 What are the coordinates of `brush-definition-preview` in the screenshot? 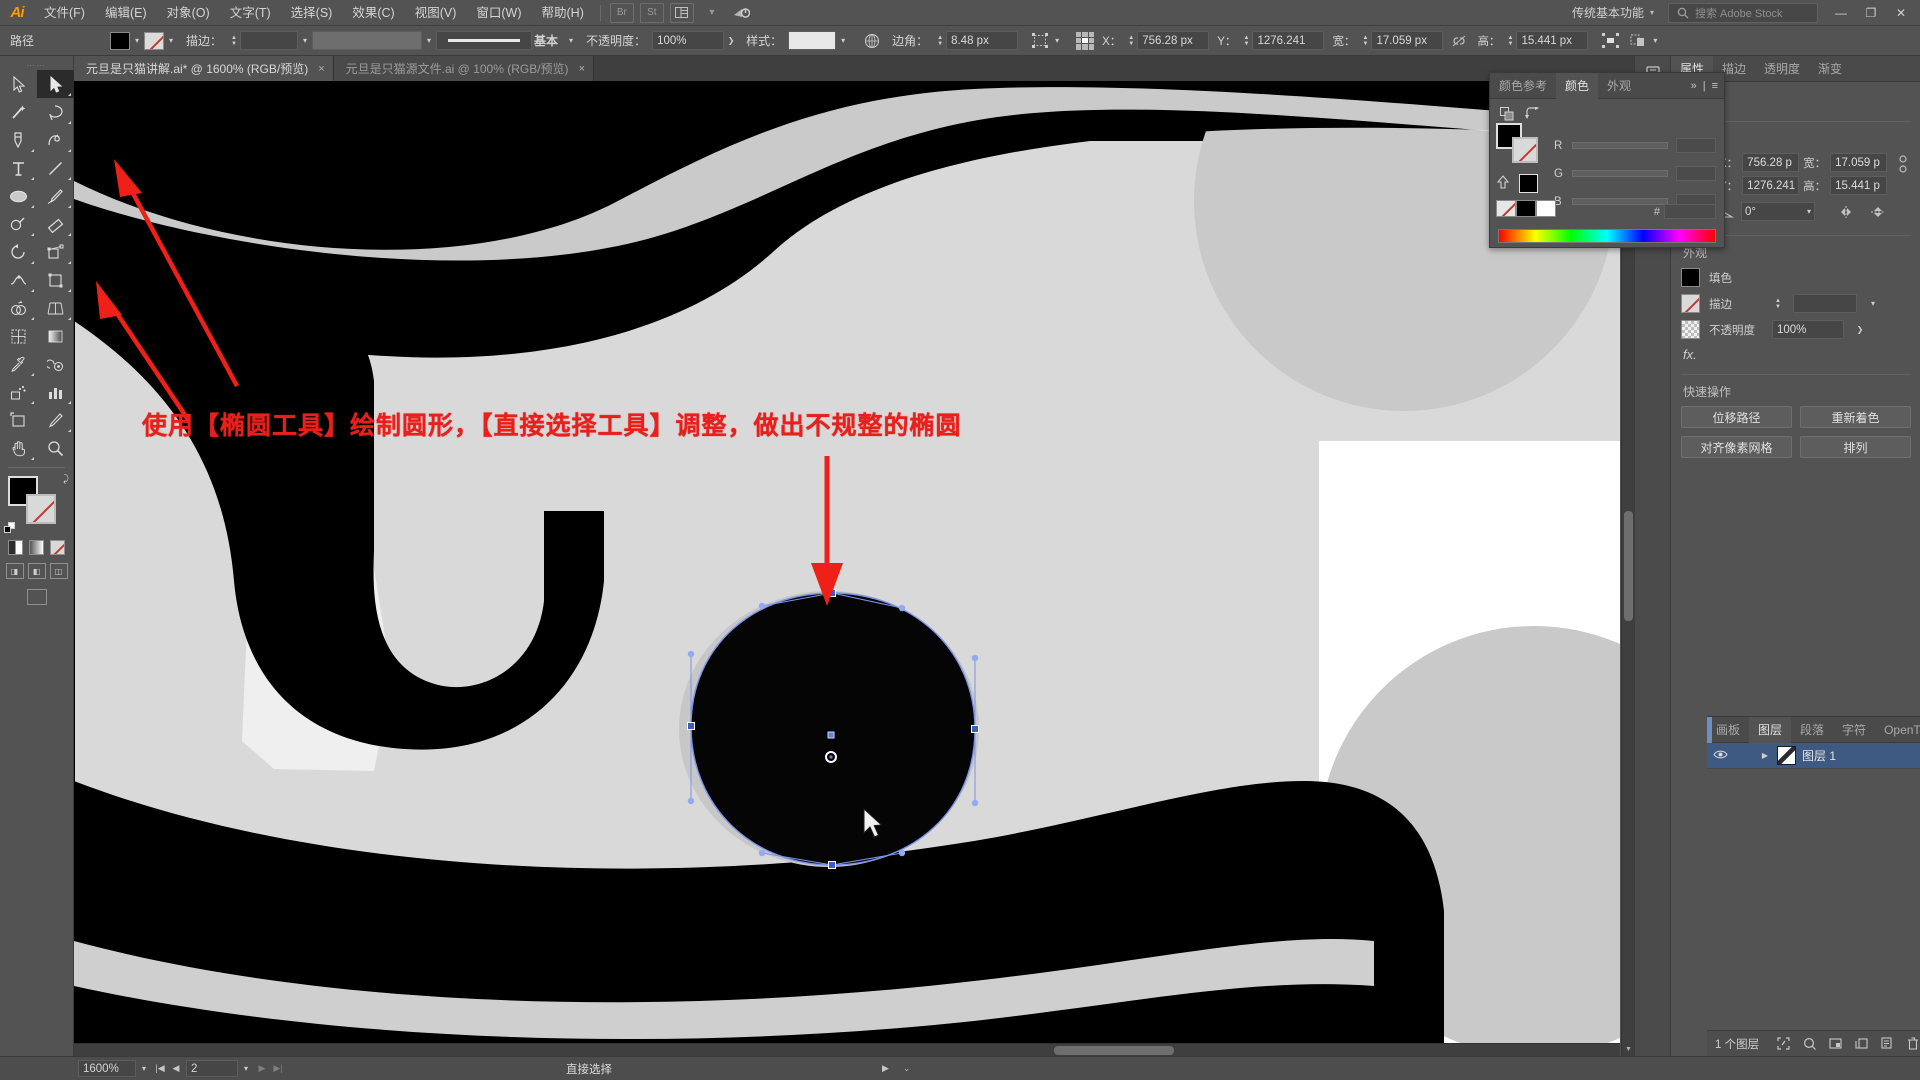 It's located at (484, 40).